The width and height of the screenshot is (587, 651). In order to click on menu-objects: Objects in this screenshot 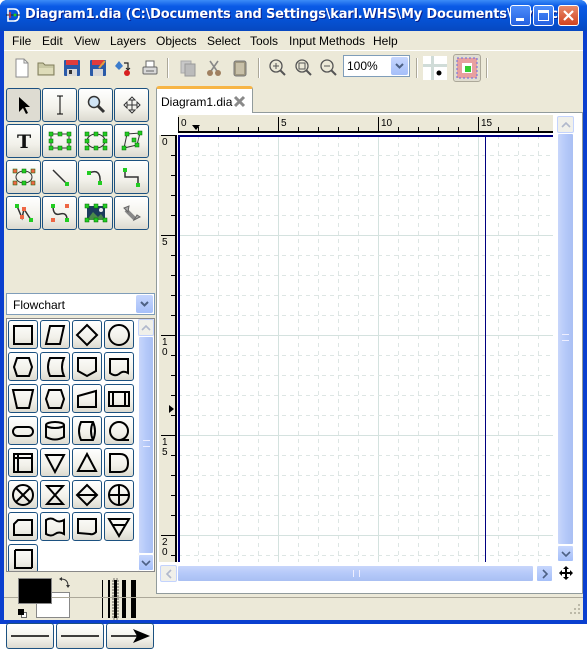, I will do `click(176, 41)`.